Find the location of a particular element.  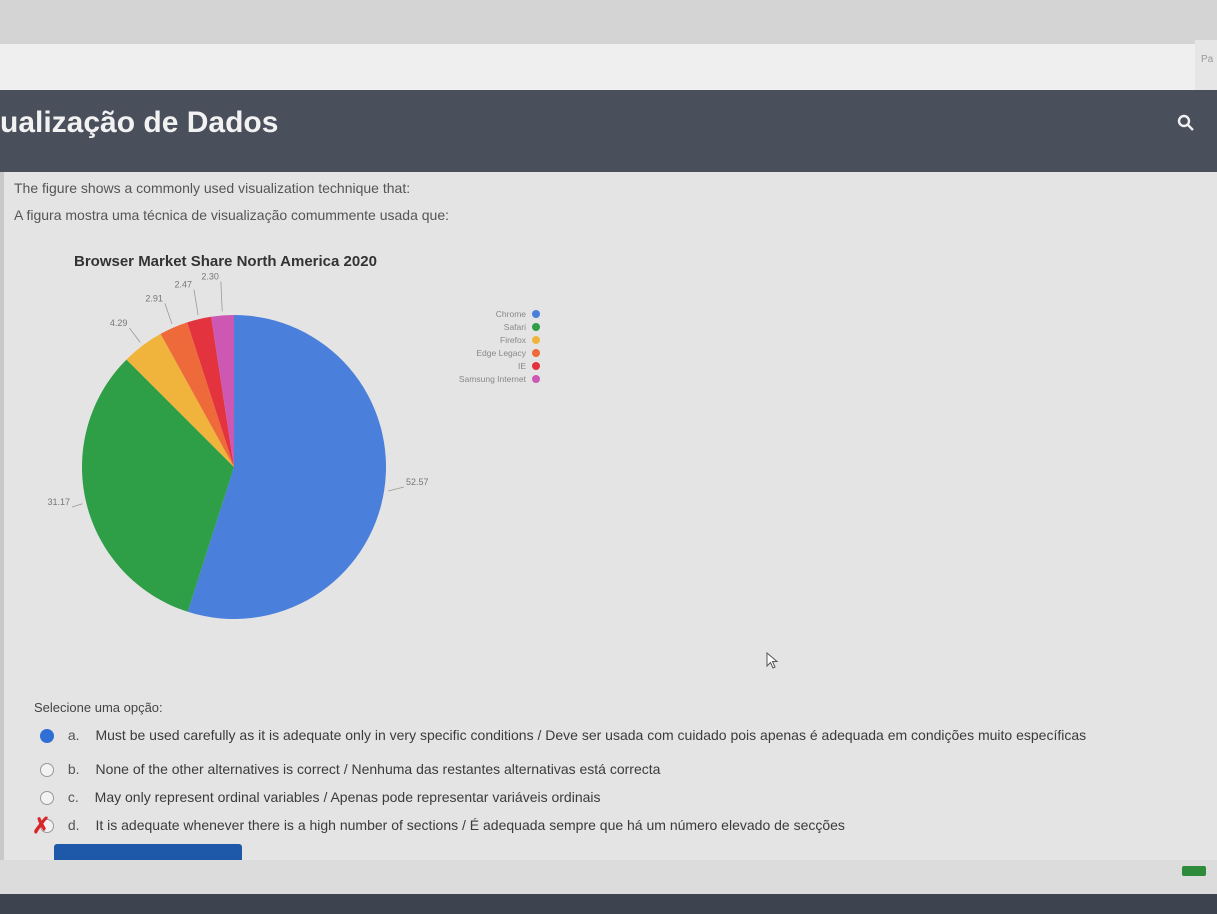

footer is located at coordinates (608, 877).